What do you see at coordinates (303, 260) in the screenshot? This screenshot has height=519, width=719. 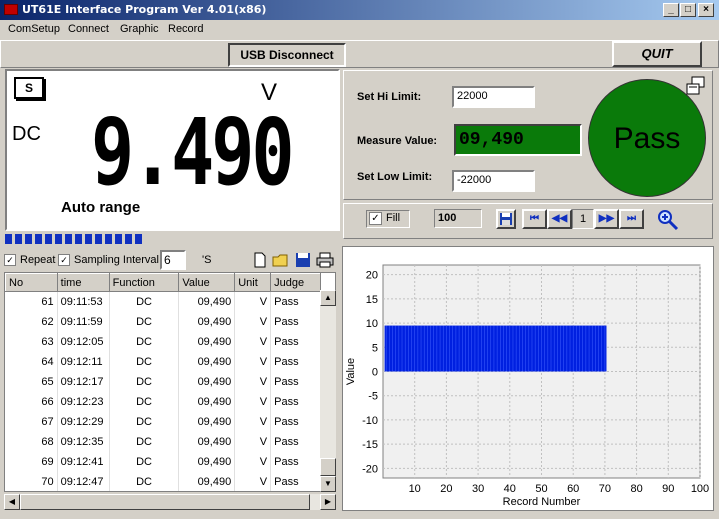 I see `save-file-button` at bounding box center [303, 260].